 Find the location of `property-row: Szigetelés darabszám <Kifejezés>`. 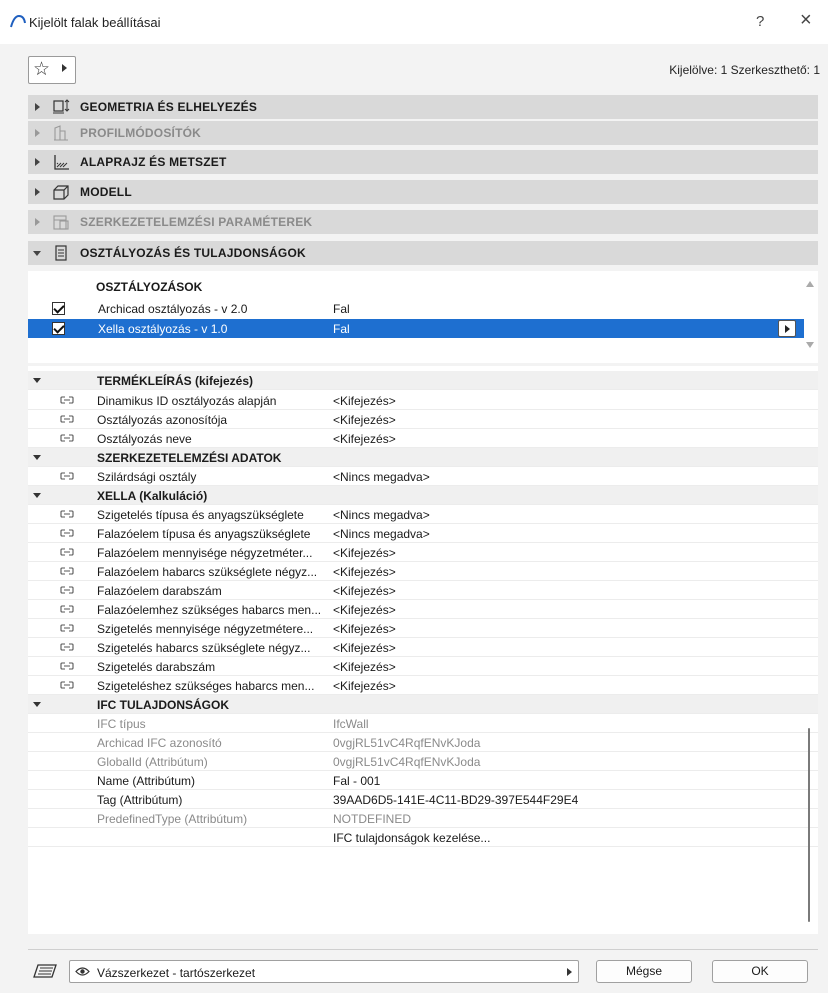

property-row: Szigetelés darabszám <Kifejezés> is located at coordinates (423, 666).